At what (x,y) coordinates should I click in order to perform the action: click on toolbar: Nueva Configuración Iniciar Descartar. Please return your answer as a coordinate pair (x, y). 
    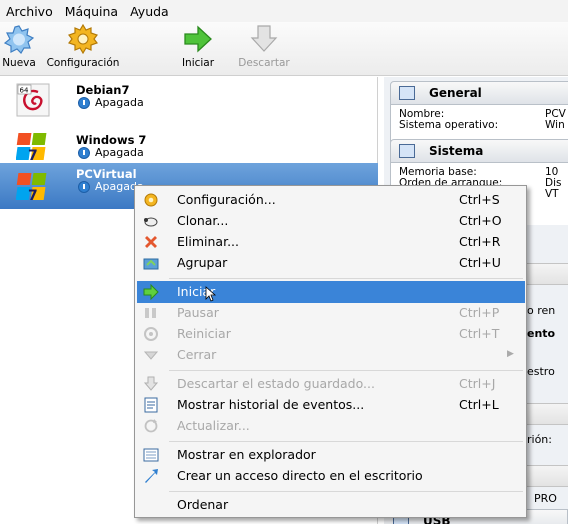
    Looking at the image, I should click on (284, 49).